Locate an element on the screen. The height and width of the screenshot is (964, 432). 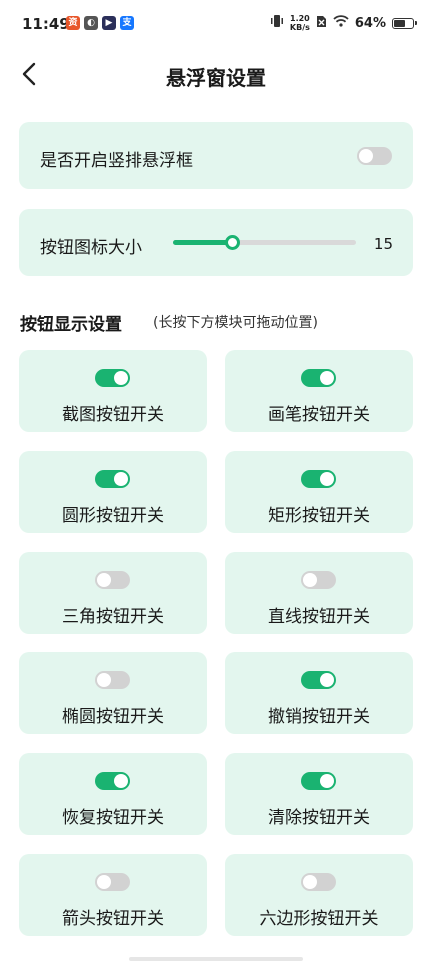
app-icon-dark: ▶ is located at coordinates (109, 23).